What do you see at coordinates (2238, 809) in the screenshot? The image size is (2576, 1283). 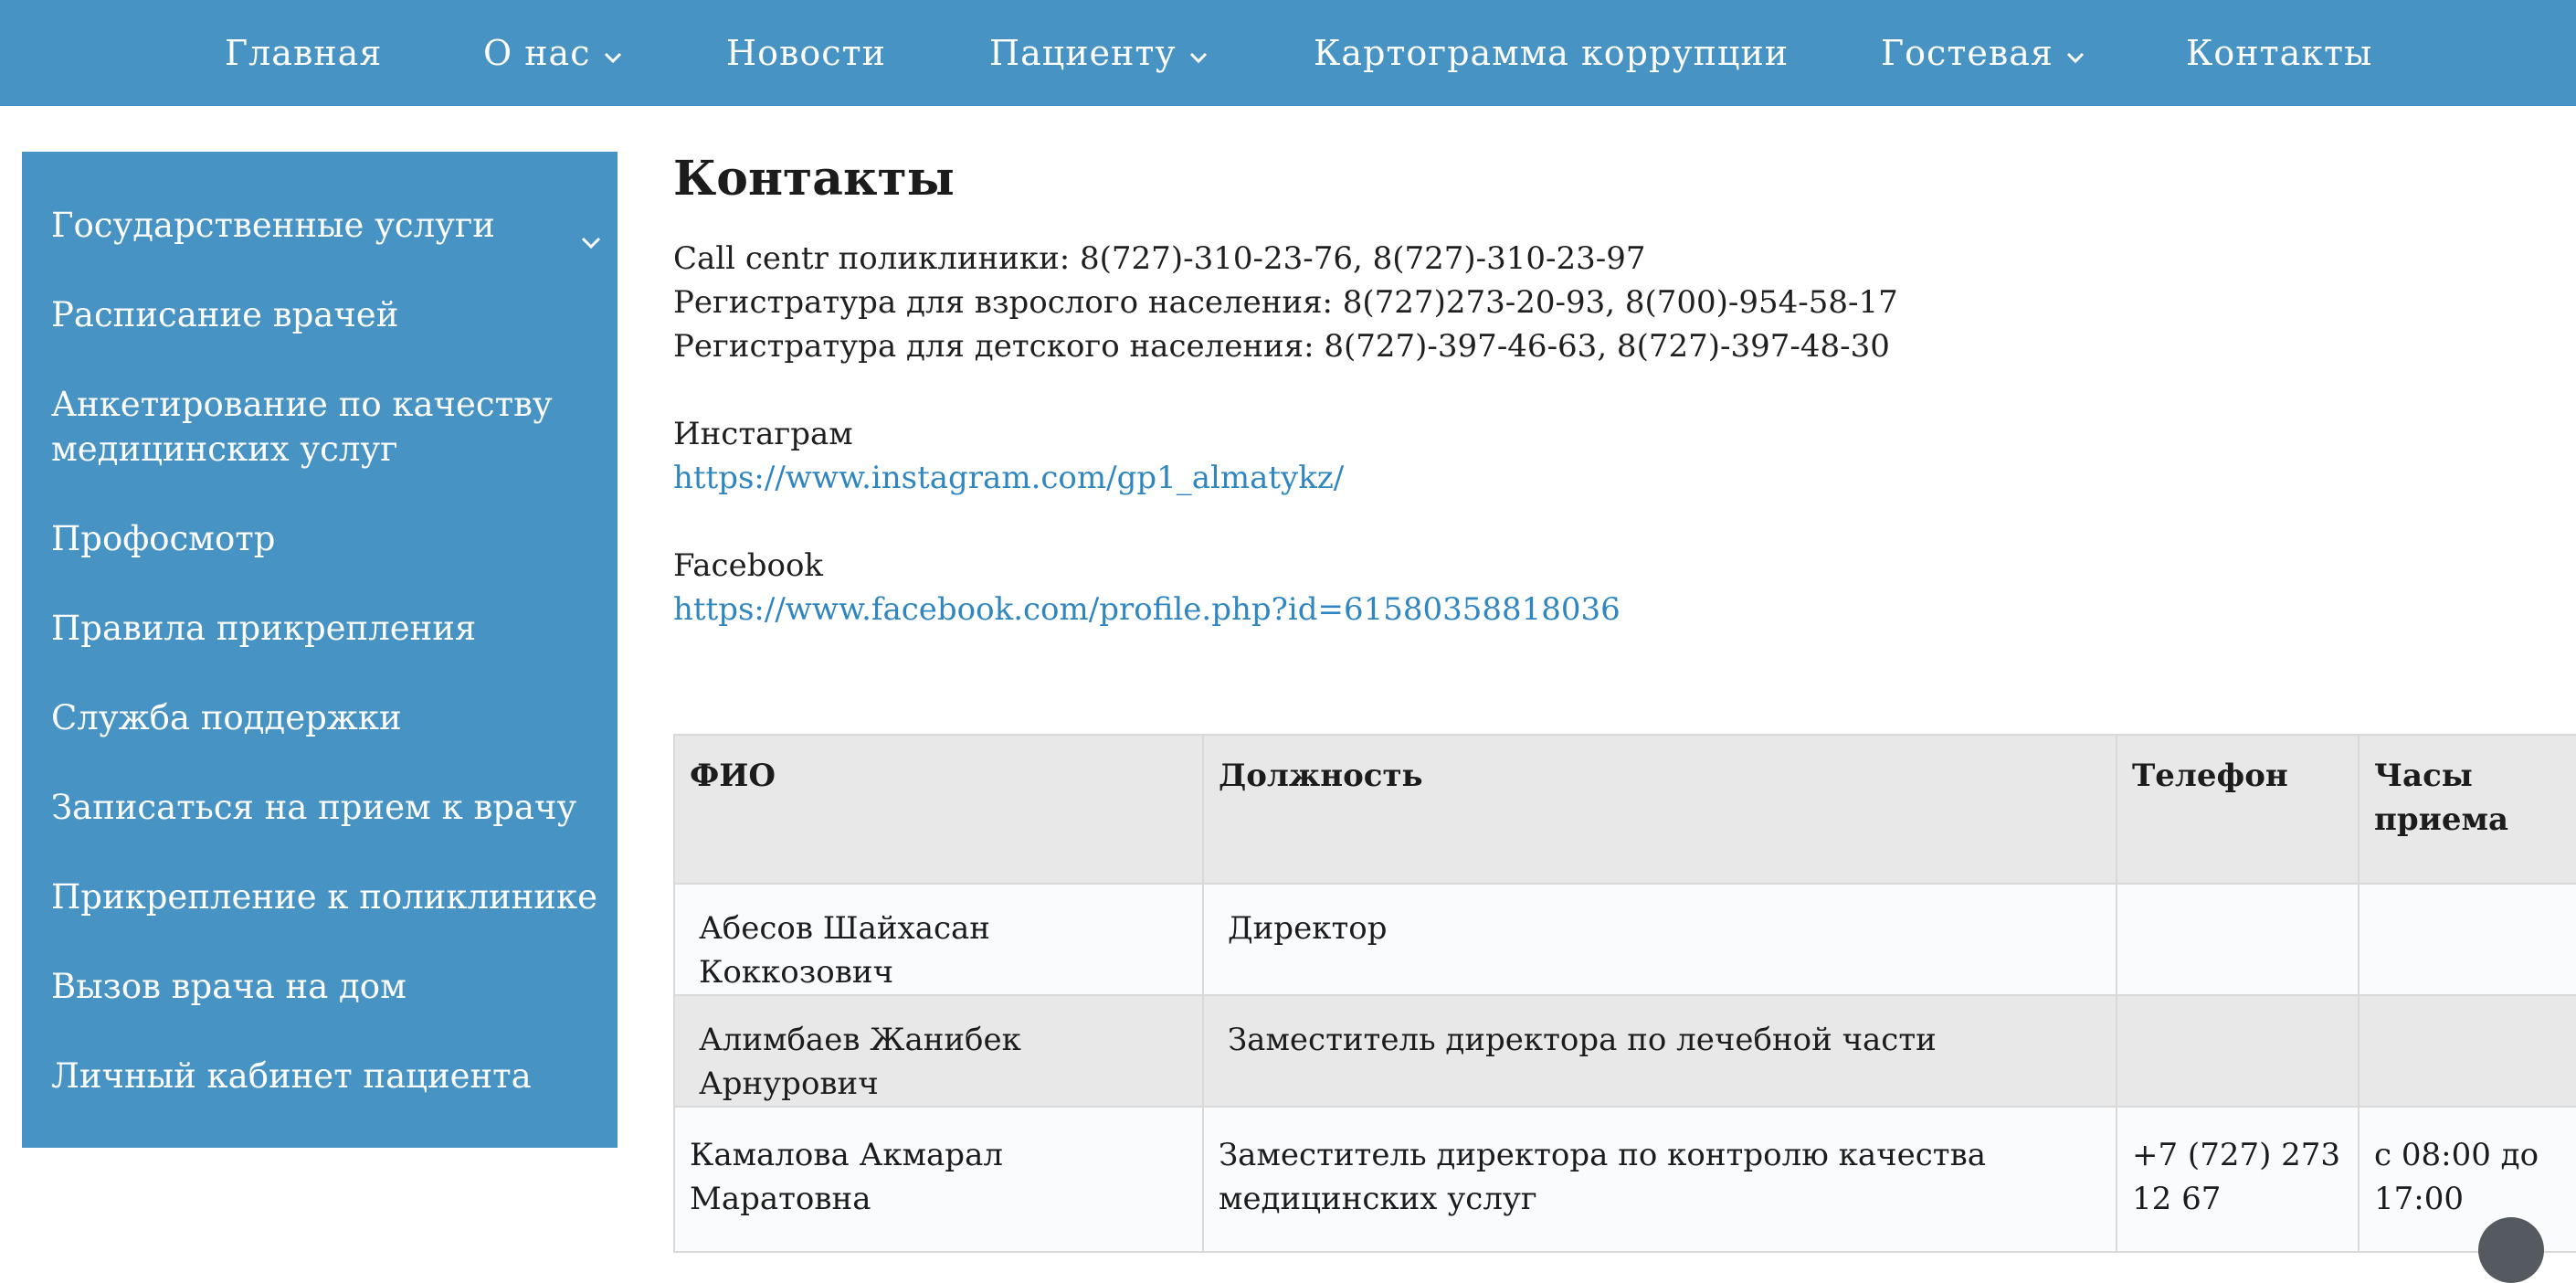 I see `column-header-phone: Телефон` at bounding box center [2238, 809].